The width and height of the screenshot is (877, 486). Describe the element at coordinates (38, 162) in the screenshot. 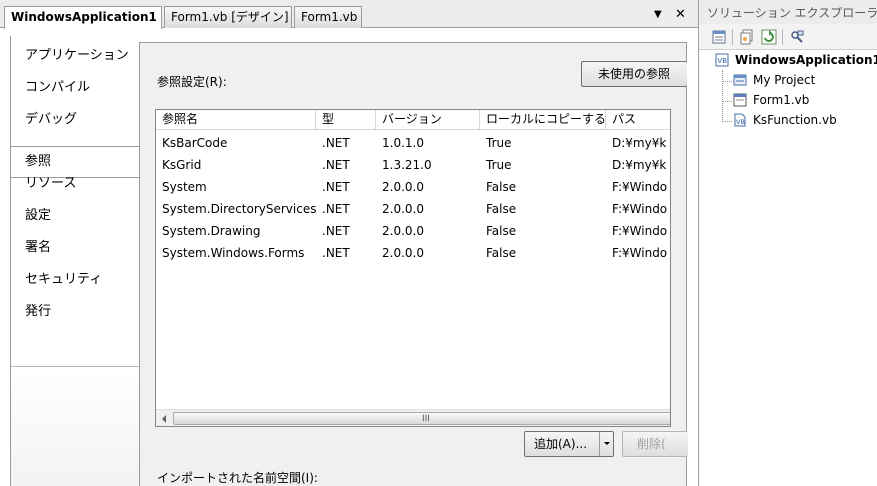

I see `nav-item-references: 参照` at that location.